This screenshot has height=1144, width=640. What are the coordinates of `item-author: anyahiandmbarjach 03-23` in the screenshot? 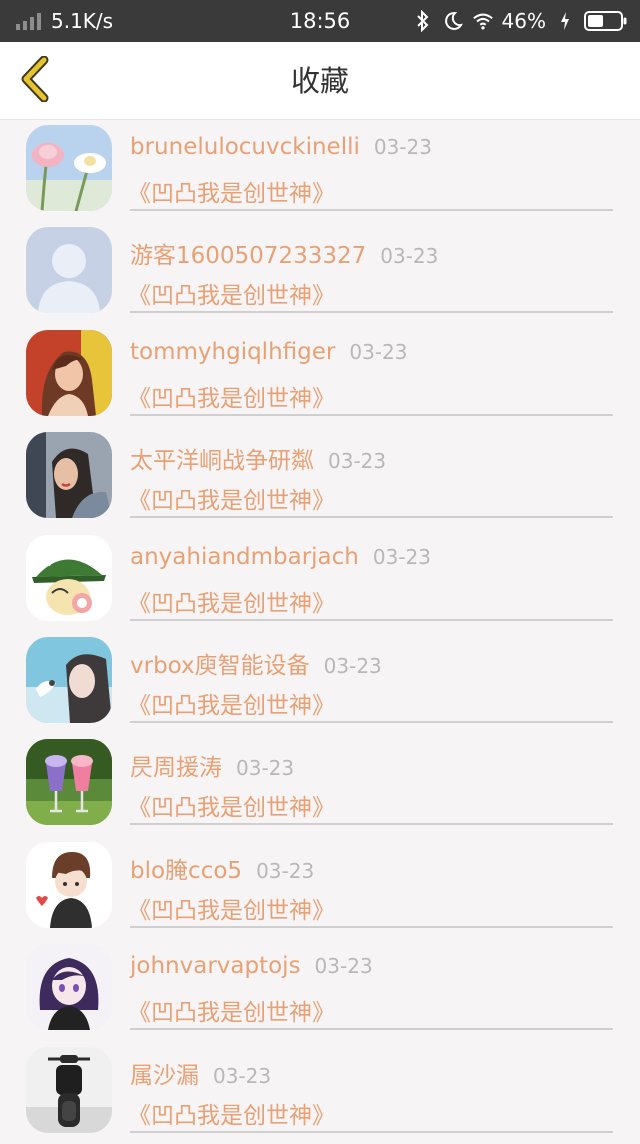 It's located at (280, 557).